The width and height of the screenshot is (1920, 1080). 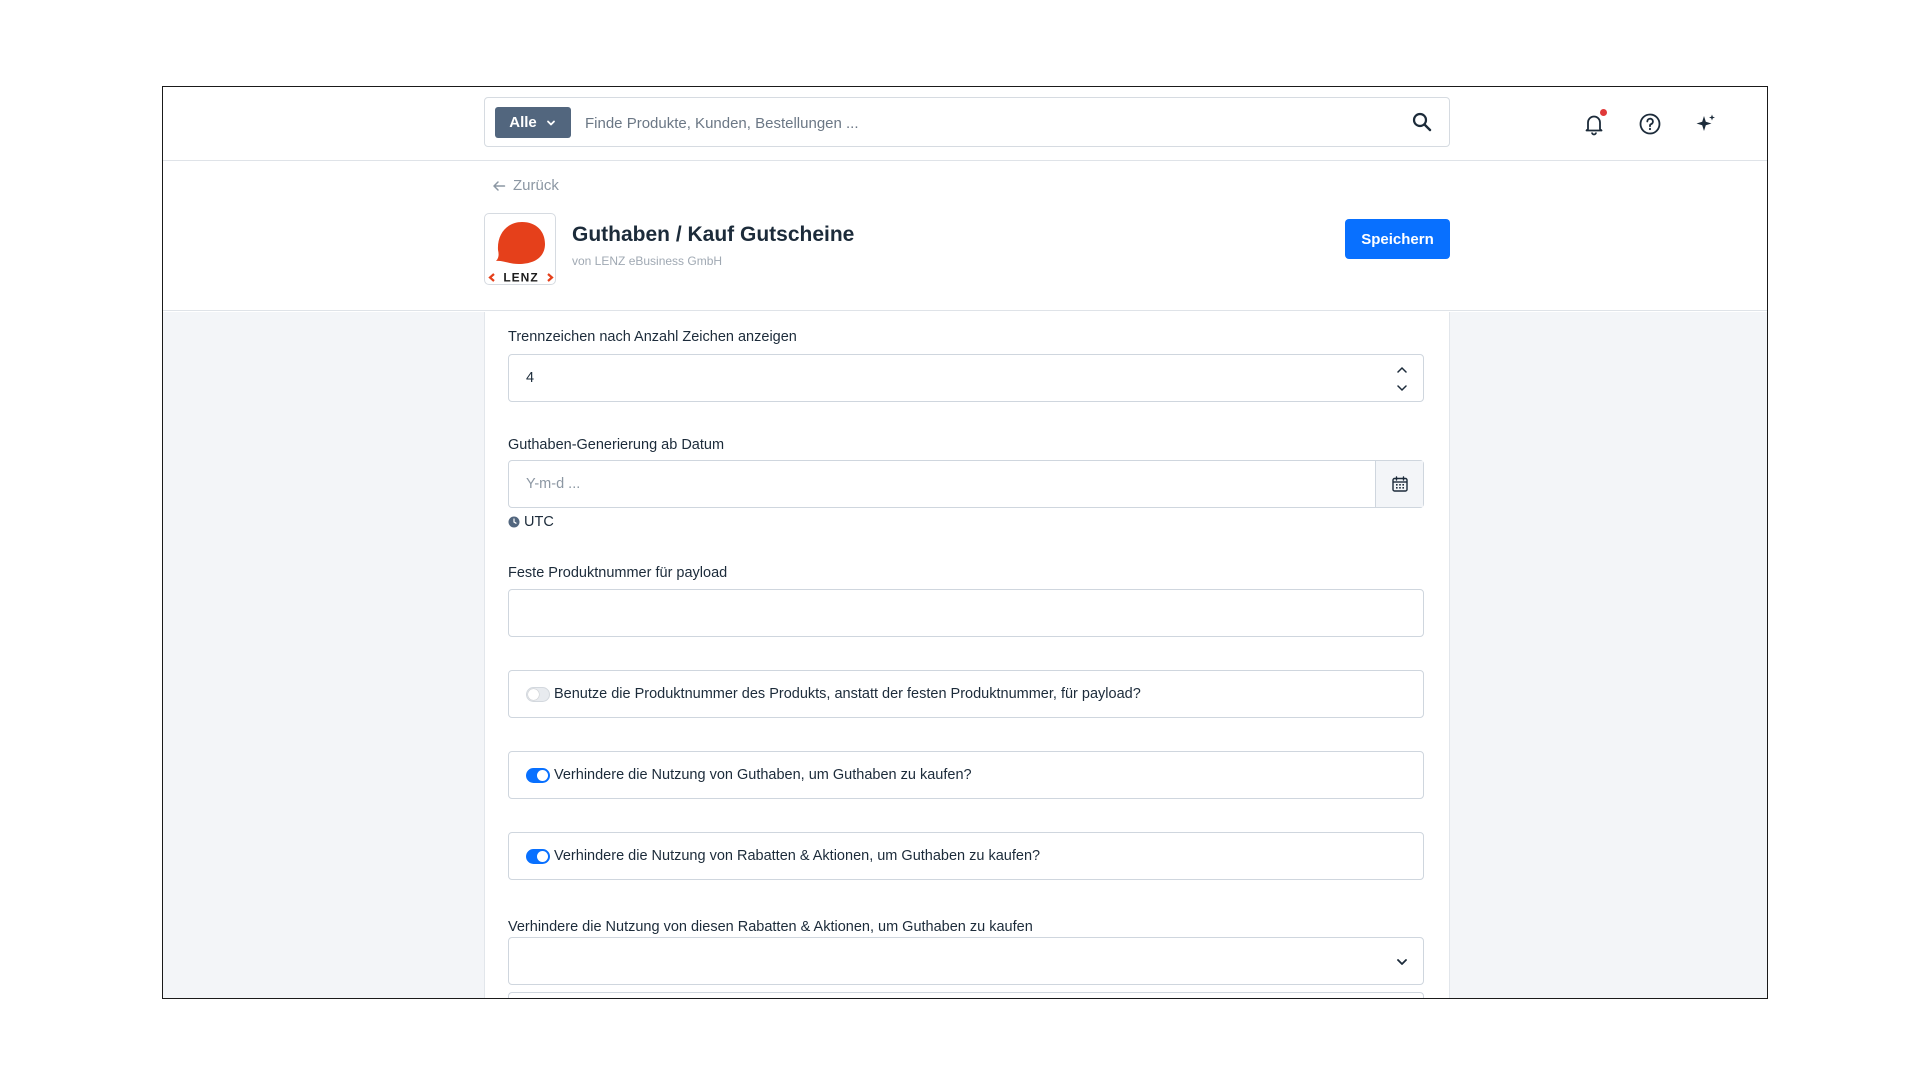 I want to click on search-scope-label: Alle, so click(x=523, y=122).